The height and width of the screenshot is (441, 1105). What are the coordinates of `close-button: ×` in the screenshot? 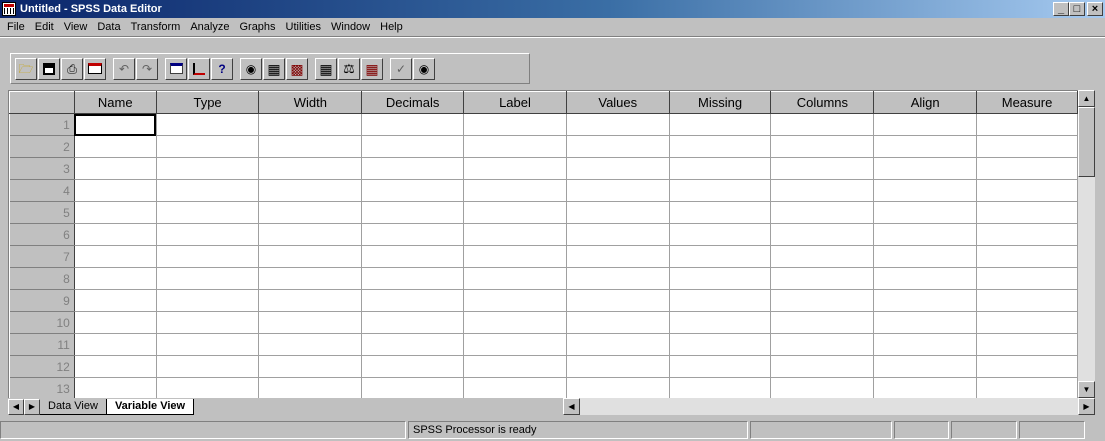 It's located at (1095, 9).